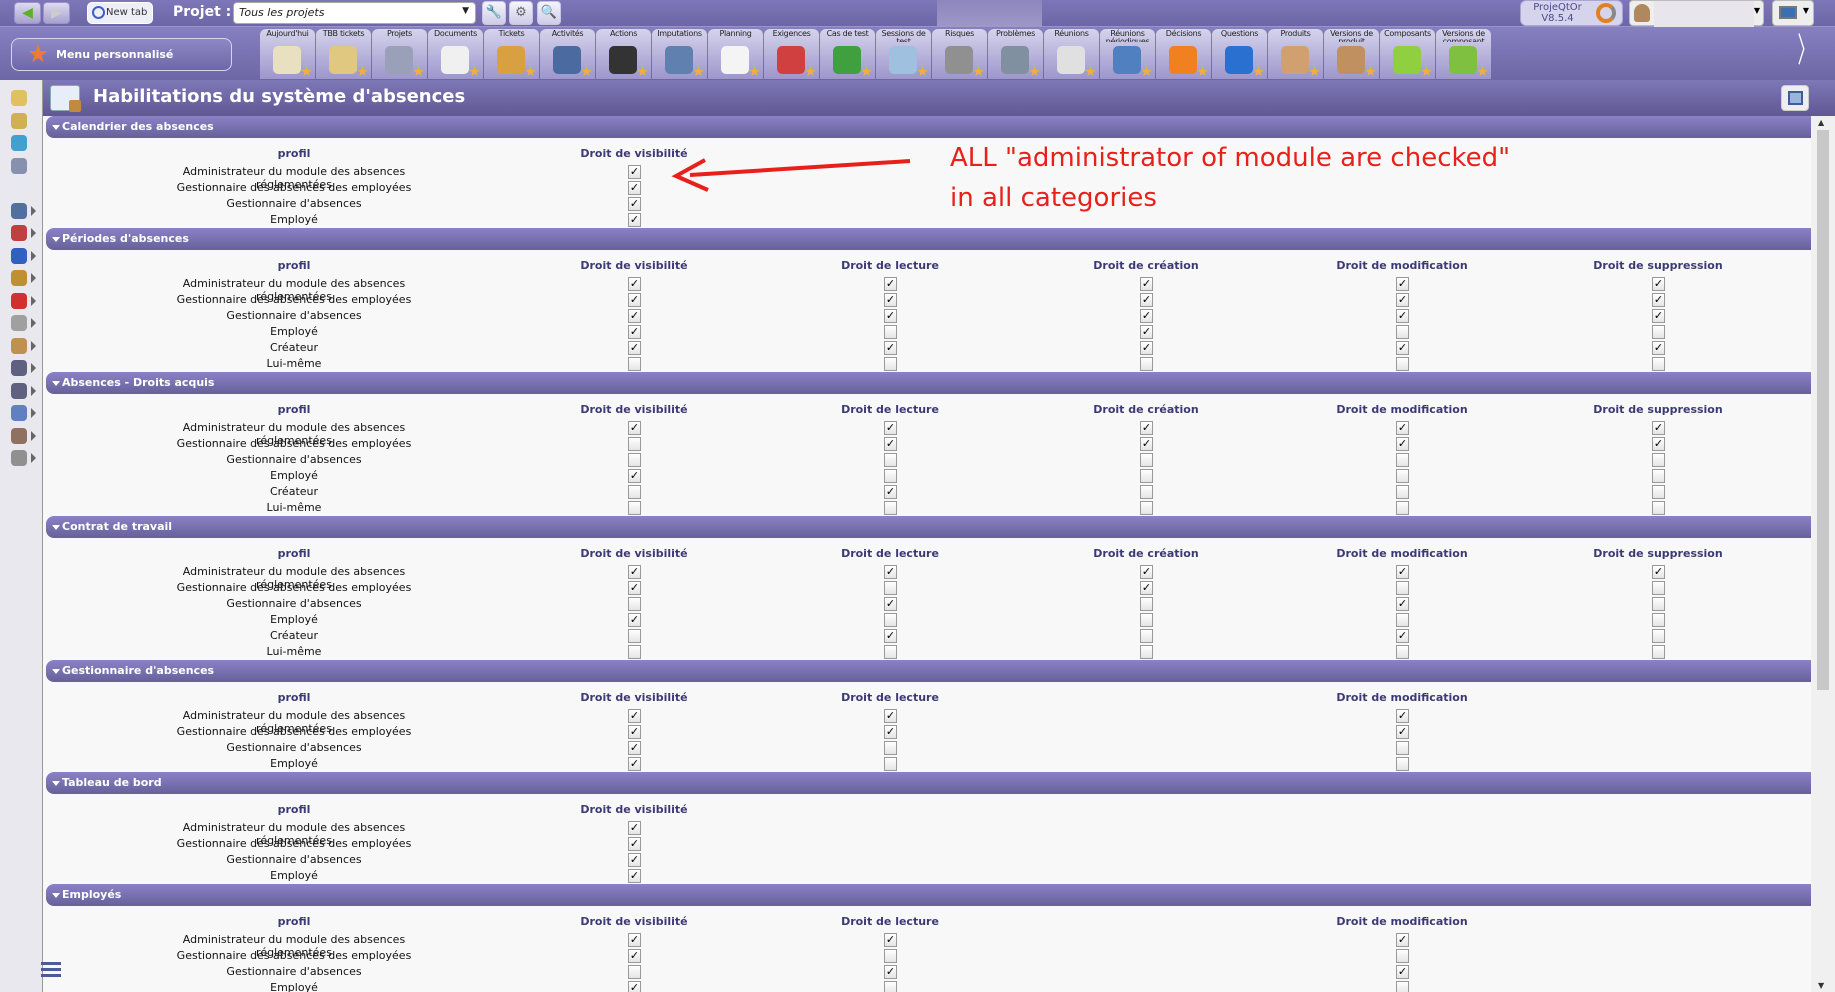 This screenshot has height=992, width=1835. What do you see at coordinates (399, 54) in the screenshot?
I see `toolbar-button: Projets` at bounding box center [399, 54].